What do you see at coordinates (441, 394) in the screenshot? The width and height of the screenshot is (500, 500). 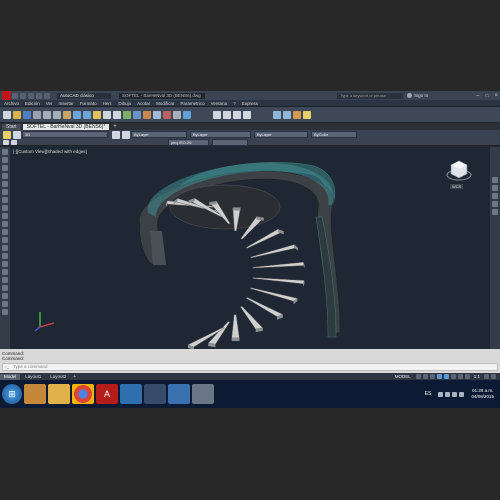 I see `tray-flag-icon` at bounding box center [441, 394].